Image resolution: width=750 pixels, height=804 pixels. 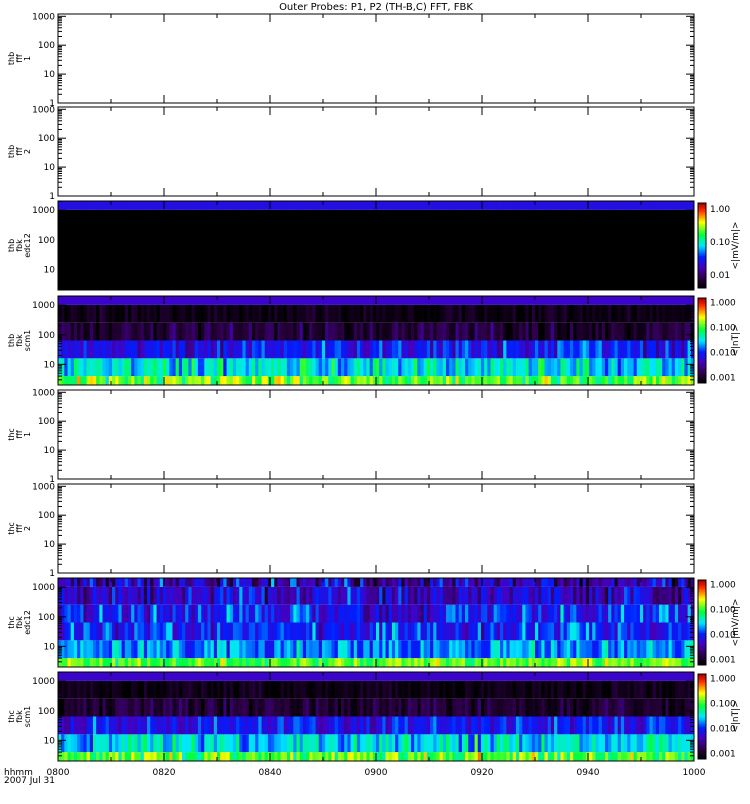 I want to click on panel-label-line: edc12, so click(x=27, y=622).